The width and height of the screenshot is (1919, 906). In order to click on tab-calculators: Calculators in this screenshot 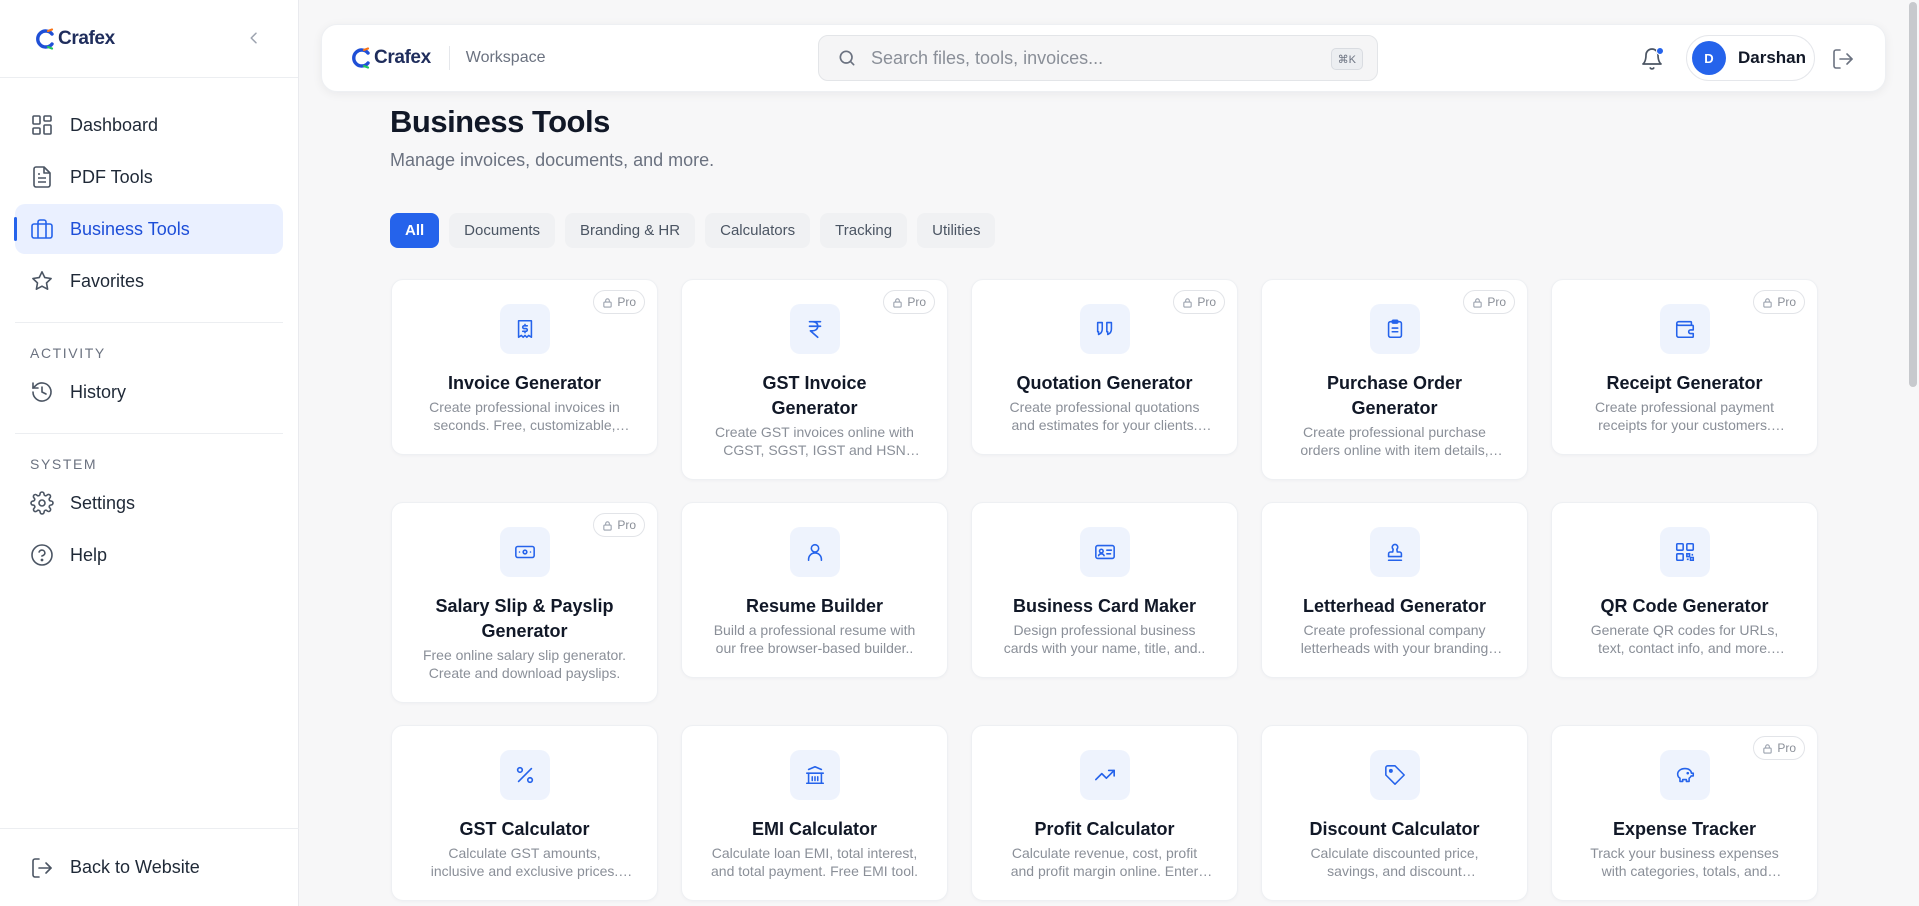, I will do `click(758, 230)`.